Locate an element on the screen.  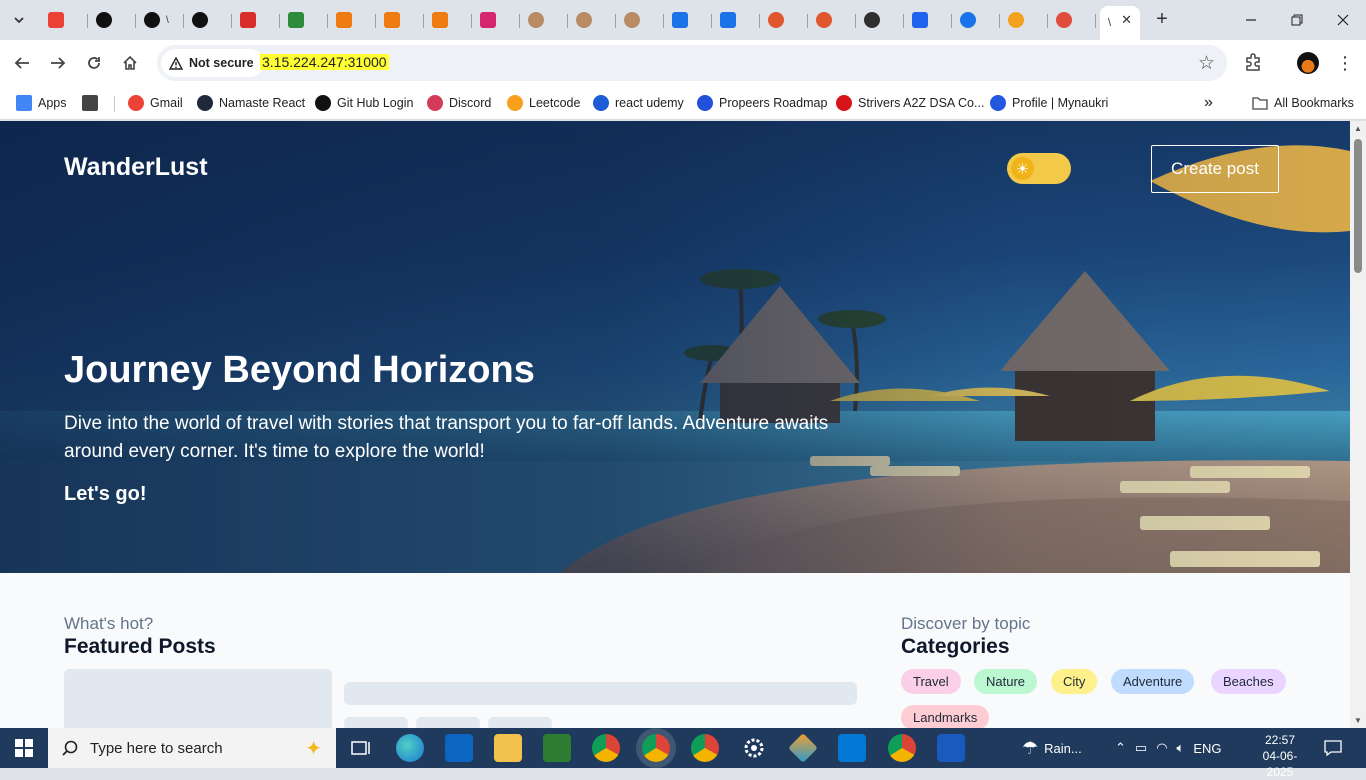
url-text: 3.15.224.247:31000 is located at coordinates (324, 62).